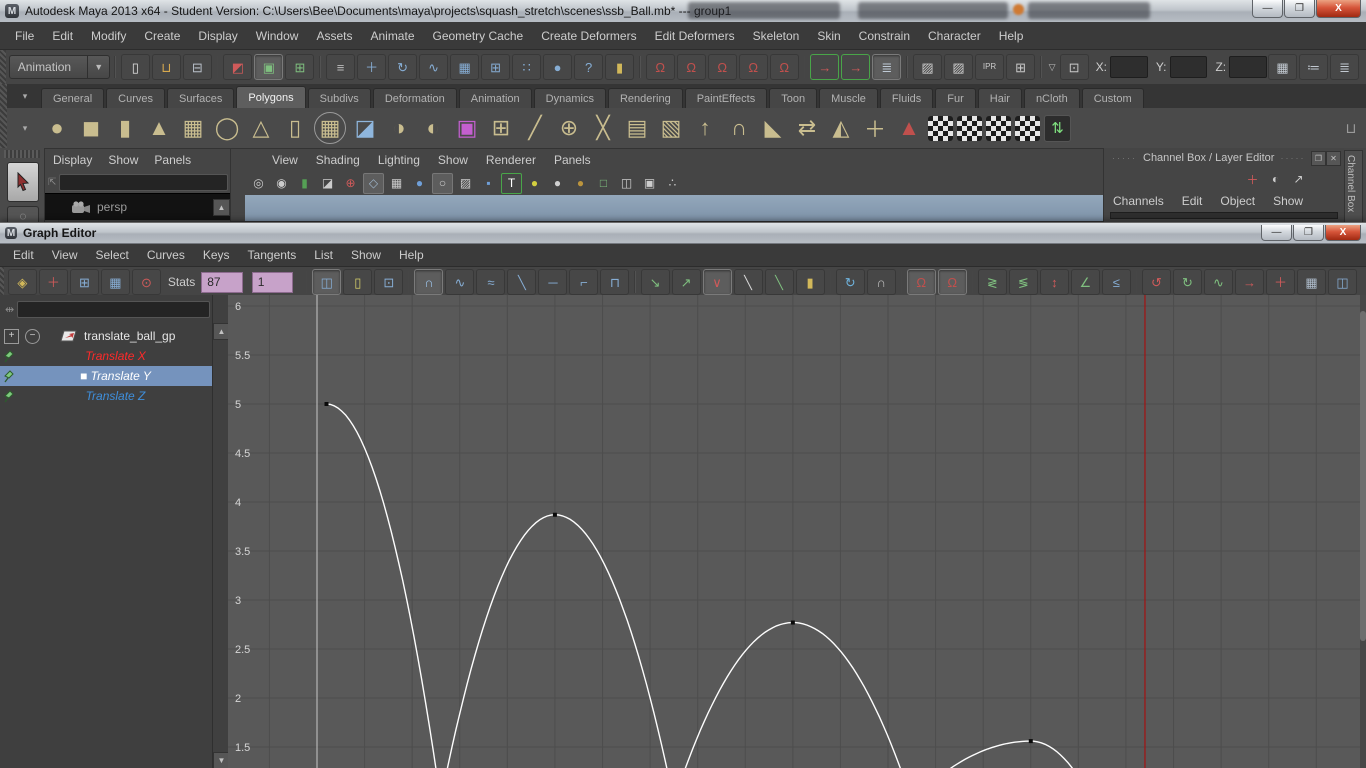 The width and height of the screenshot is (1366, 768). I want to click on shelf-tab-curves: Curves, so click(135, 98).